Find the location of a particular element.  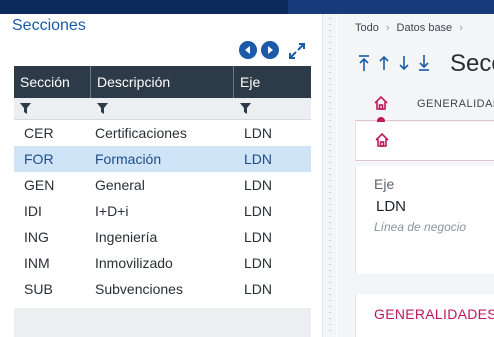

cell-seccion: CER is located at coordinates (39, 133).